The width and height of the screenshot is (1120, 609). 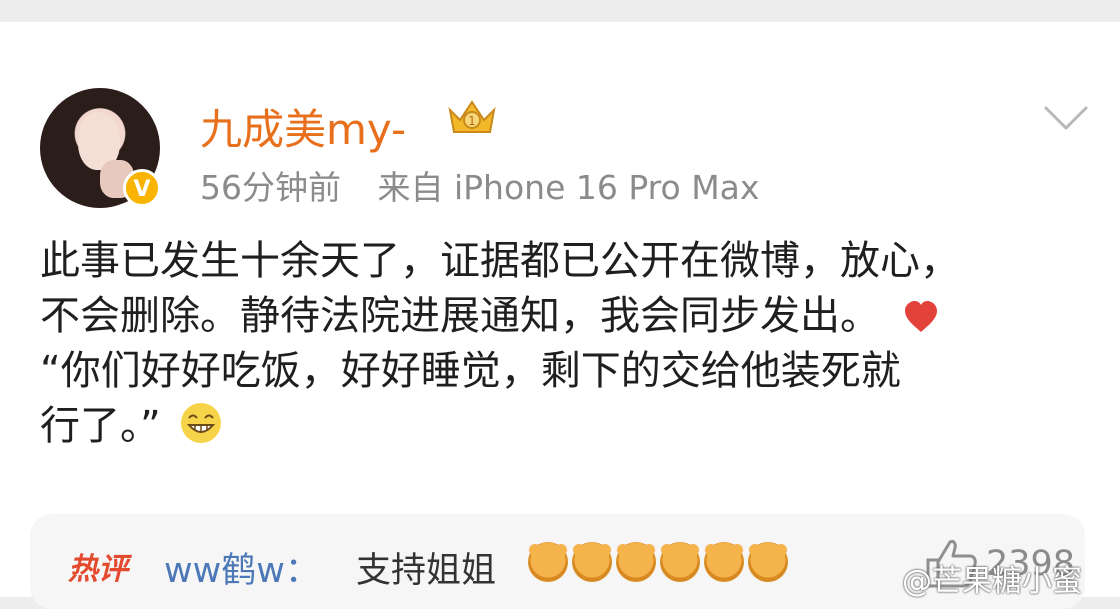 I want to click on post-time: 56分钟前, so click(x=270, y=187).